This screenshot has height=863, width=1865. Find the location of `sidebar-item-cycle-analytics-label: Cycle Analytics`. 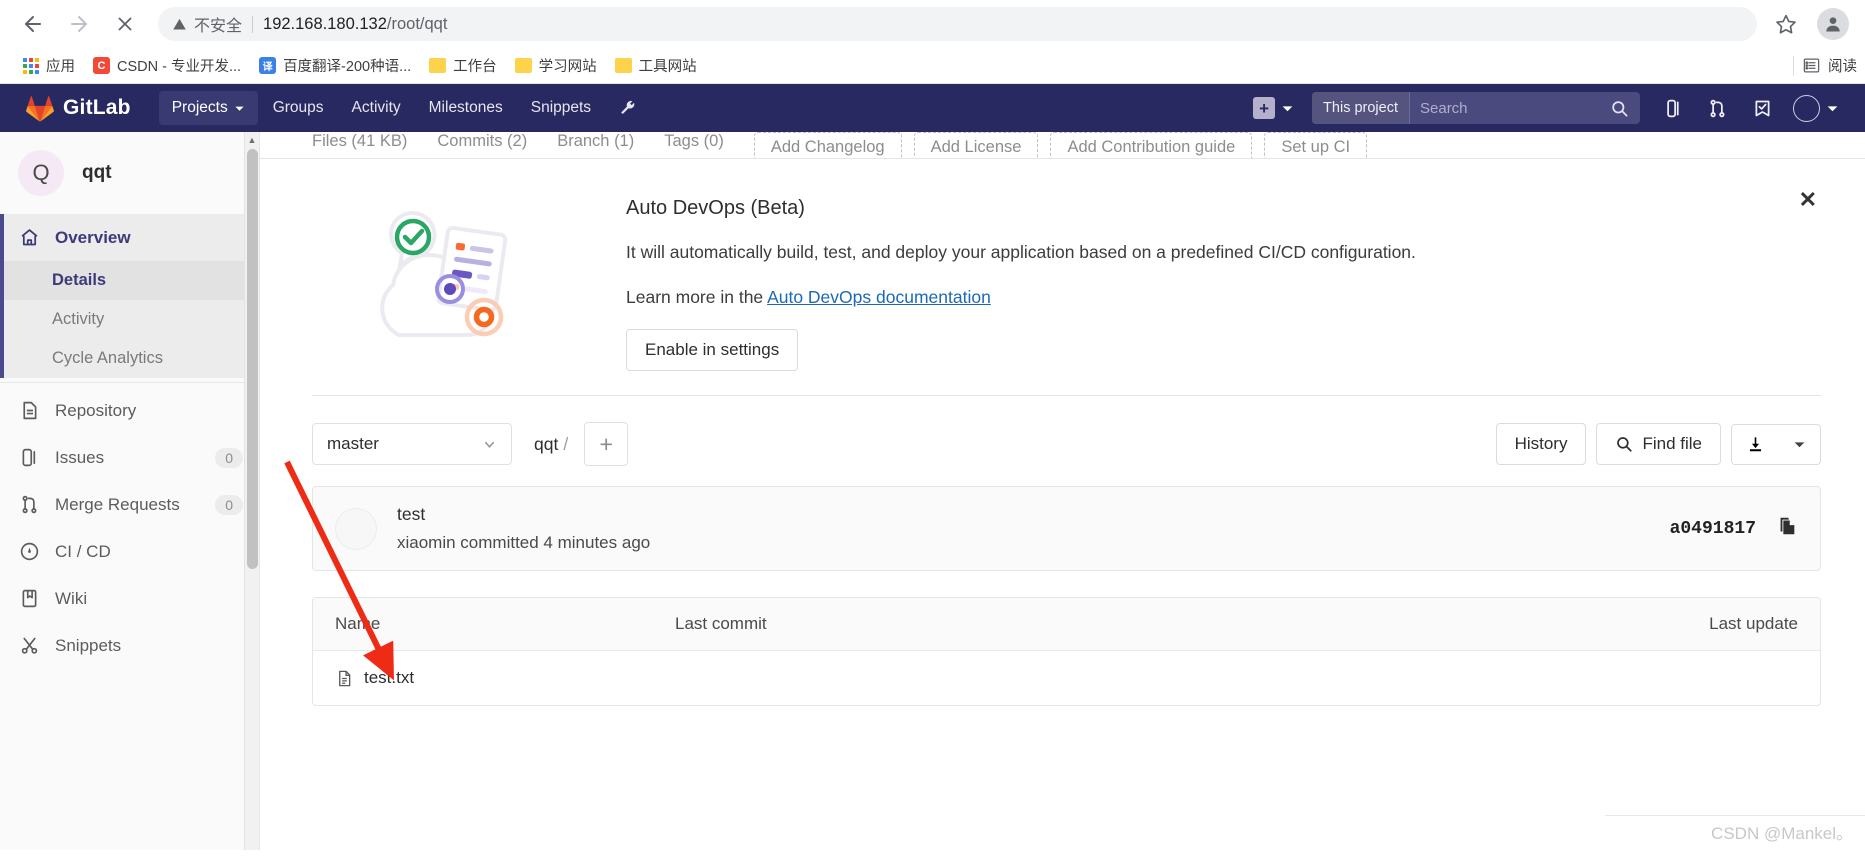

sidebar-item-cycle-analytics-label: Cycle Analytics is located at coordinates (107, 358).